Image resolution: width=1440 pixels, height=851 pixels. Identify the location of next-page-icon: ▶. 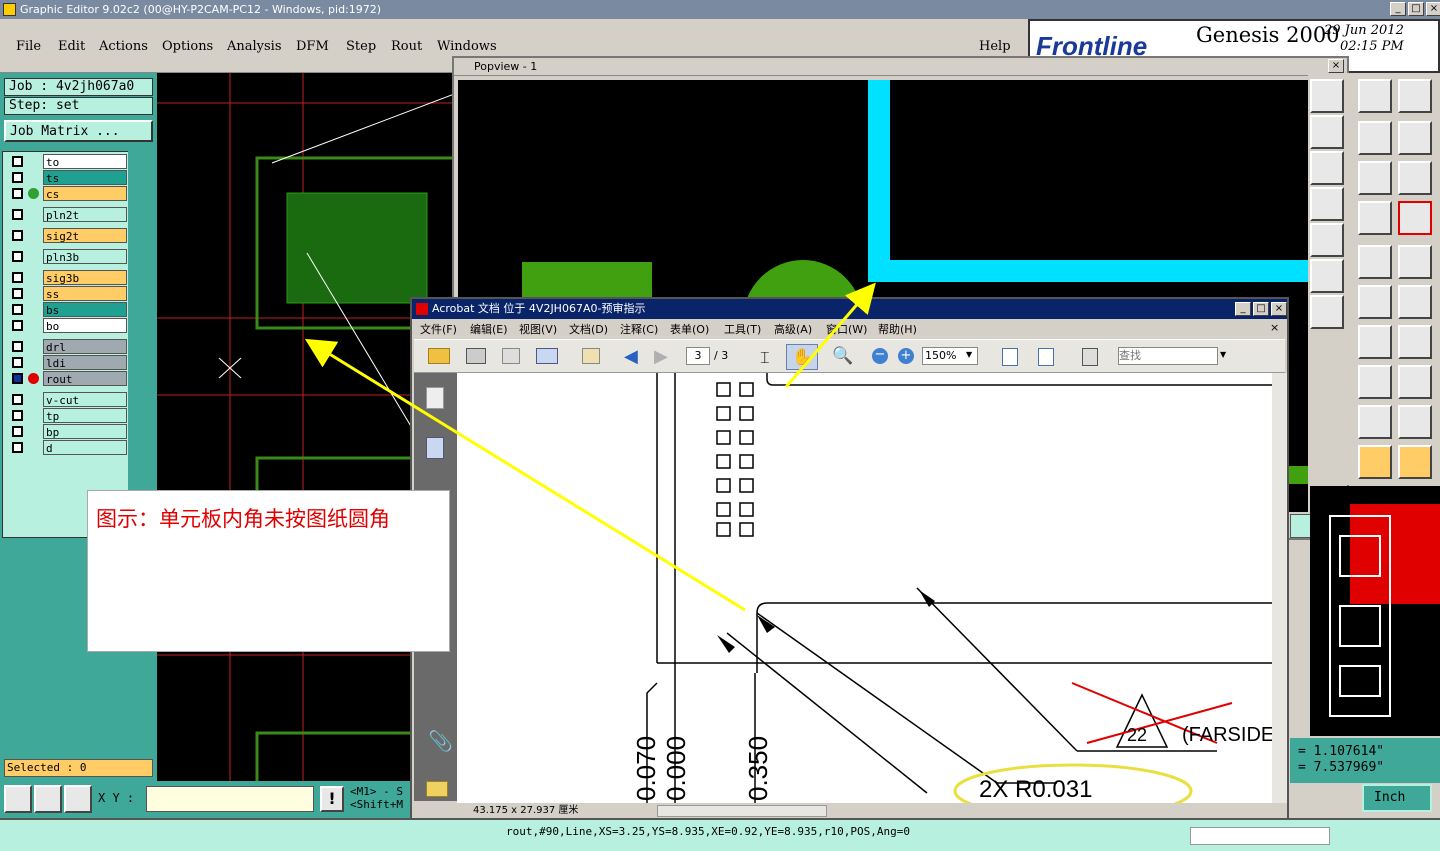
(661, 356).